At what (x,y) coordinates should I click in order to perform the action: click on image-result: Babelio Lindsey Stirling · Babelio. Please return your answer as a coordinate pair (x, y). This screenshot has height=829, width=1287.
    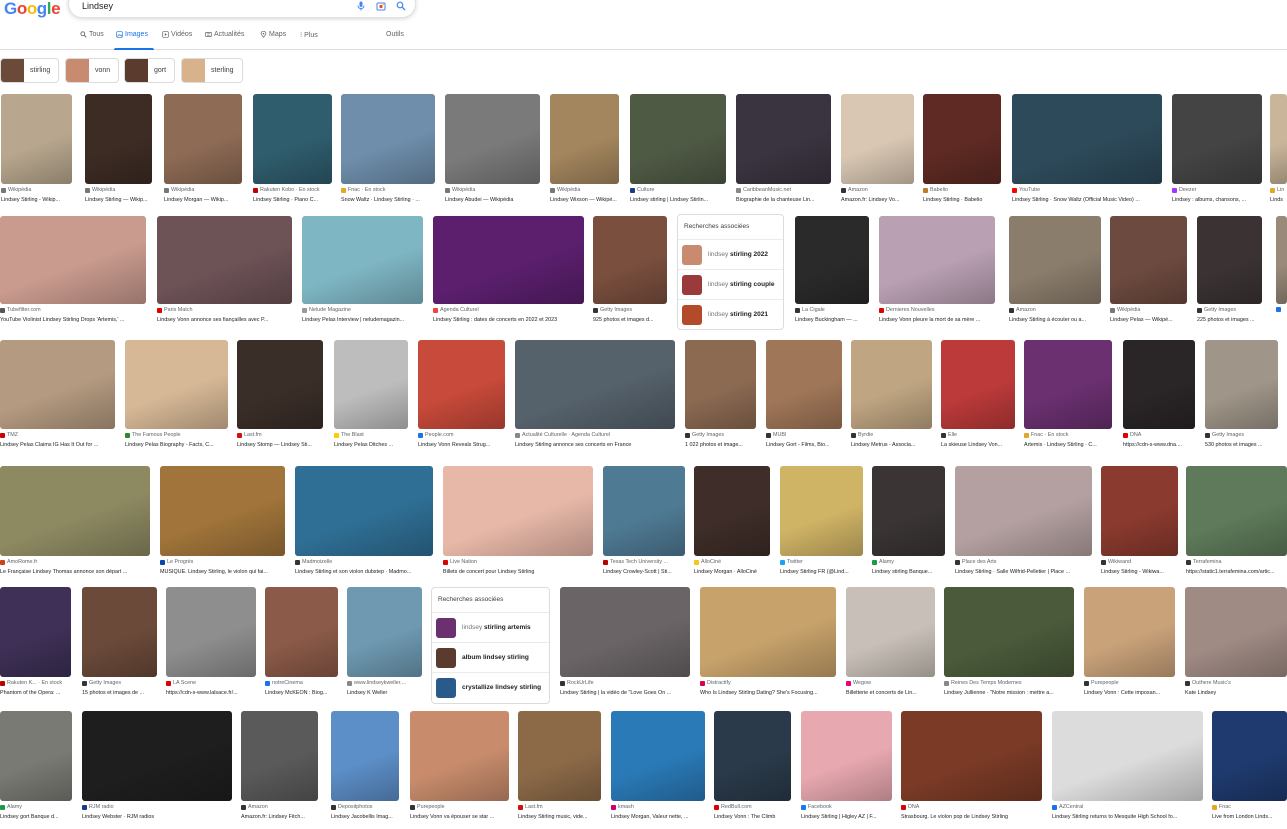
    Looking at the image, I should click on (962, 154).